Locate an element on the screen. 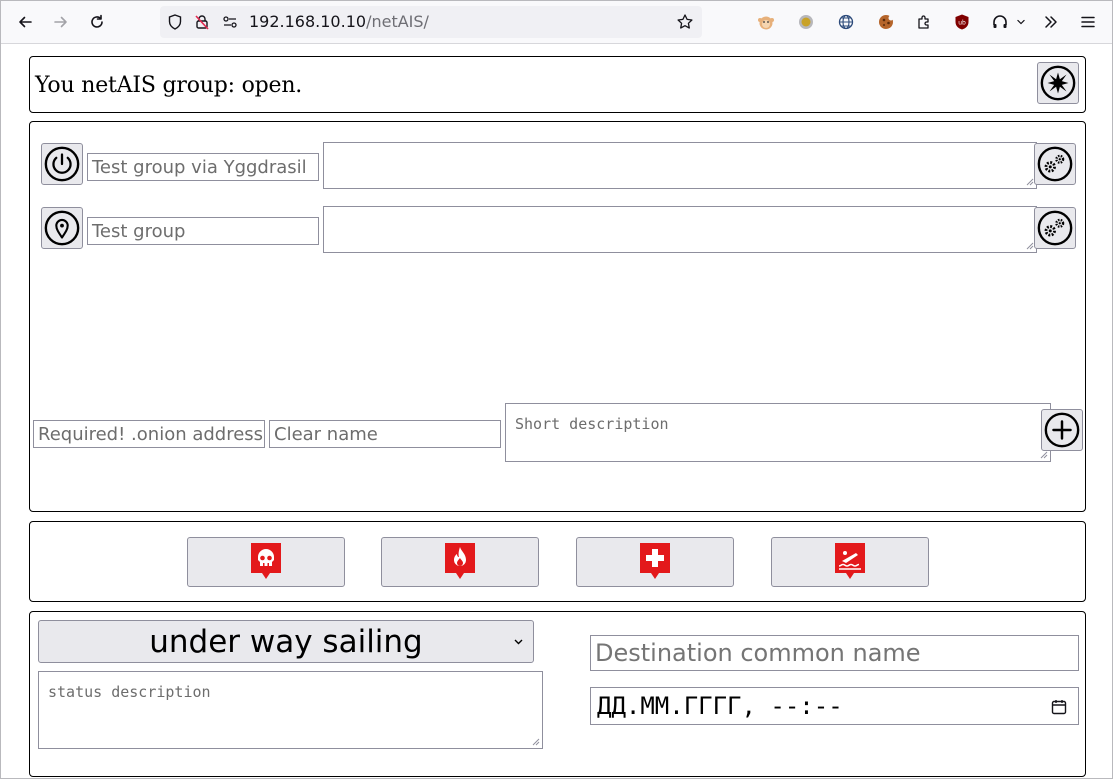 The width and height of the screenshot is (1113, 779). insecure-lock-icon is located at coordinates (202, 22).